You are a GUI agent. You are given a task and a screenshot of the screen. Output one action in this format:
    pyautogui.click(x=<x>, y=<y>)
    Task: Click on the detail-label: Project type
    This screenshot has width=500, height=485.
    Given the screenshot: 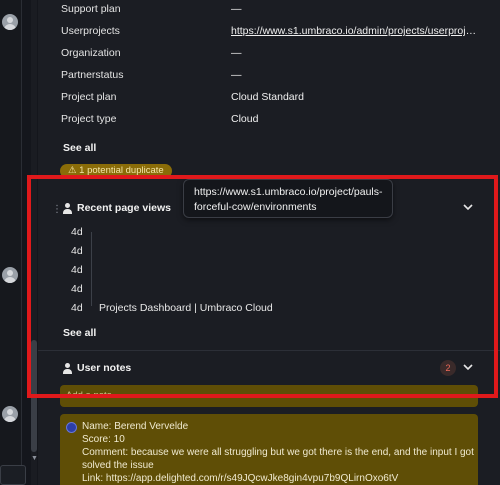 What is the action you would take?
    pyautogui.click(x=89, y=119)
    